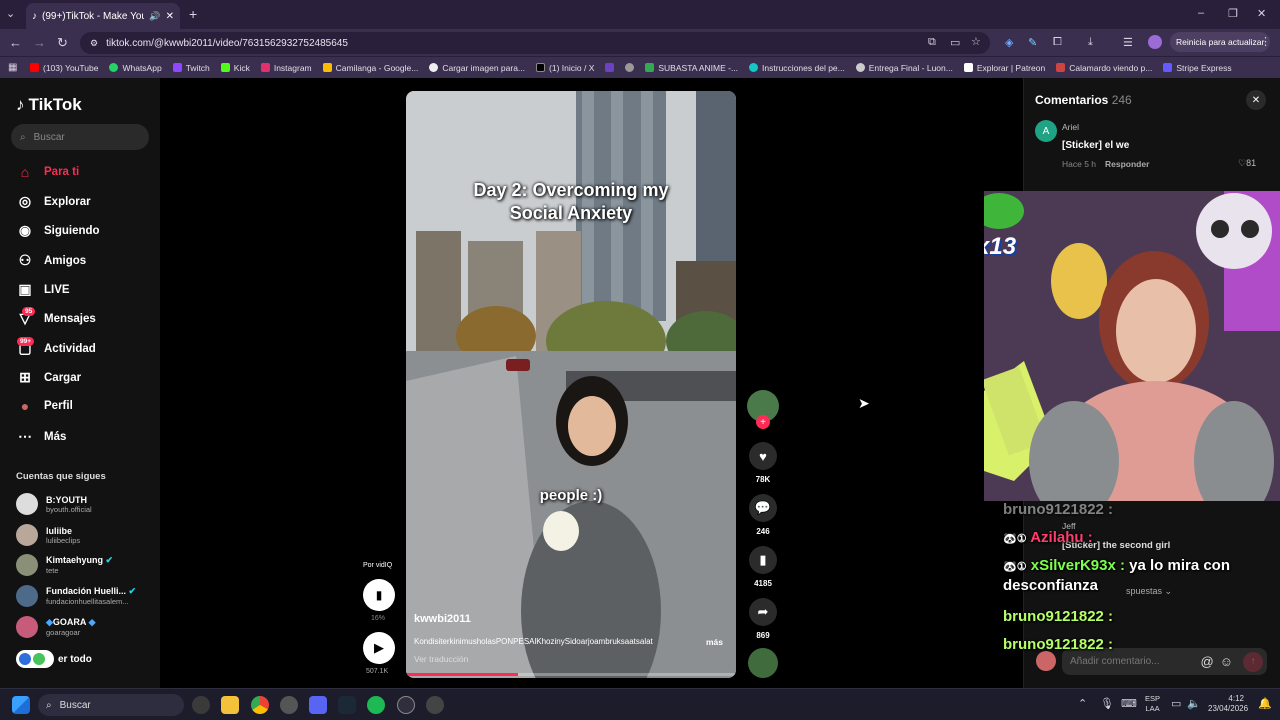 The height and width of the screenshot is (720, 1280). I want to click on volume-icon: 🔈, so click(1194, 703).